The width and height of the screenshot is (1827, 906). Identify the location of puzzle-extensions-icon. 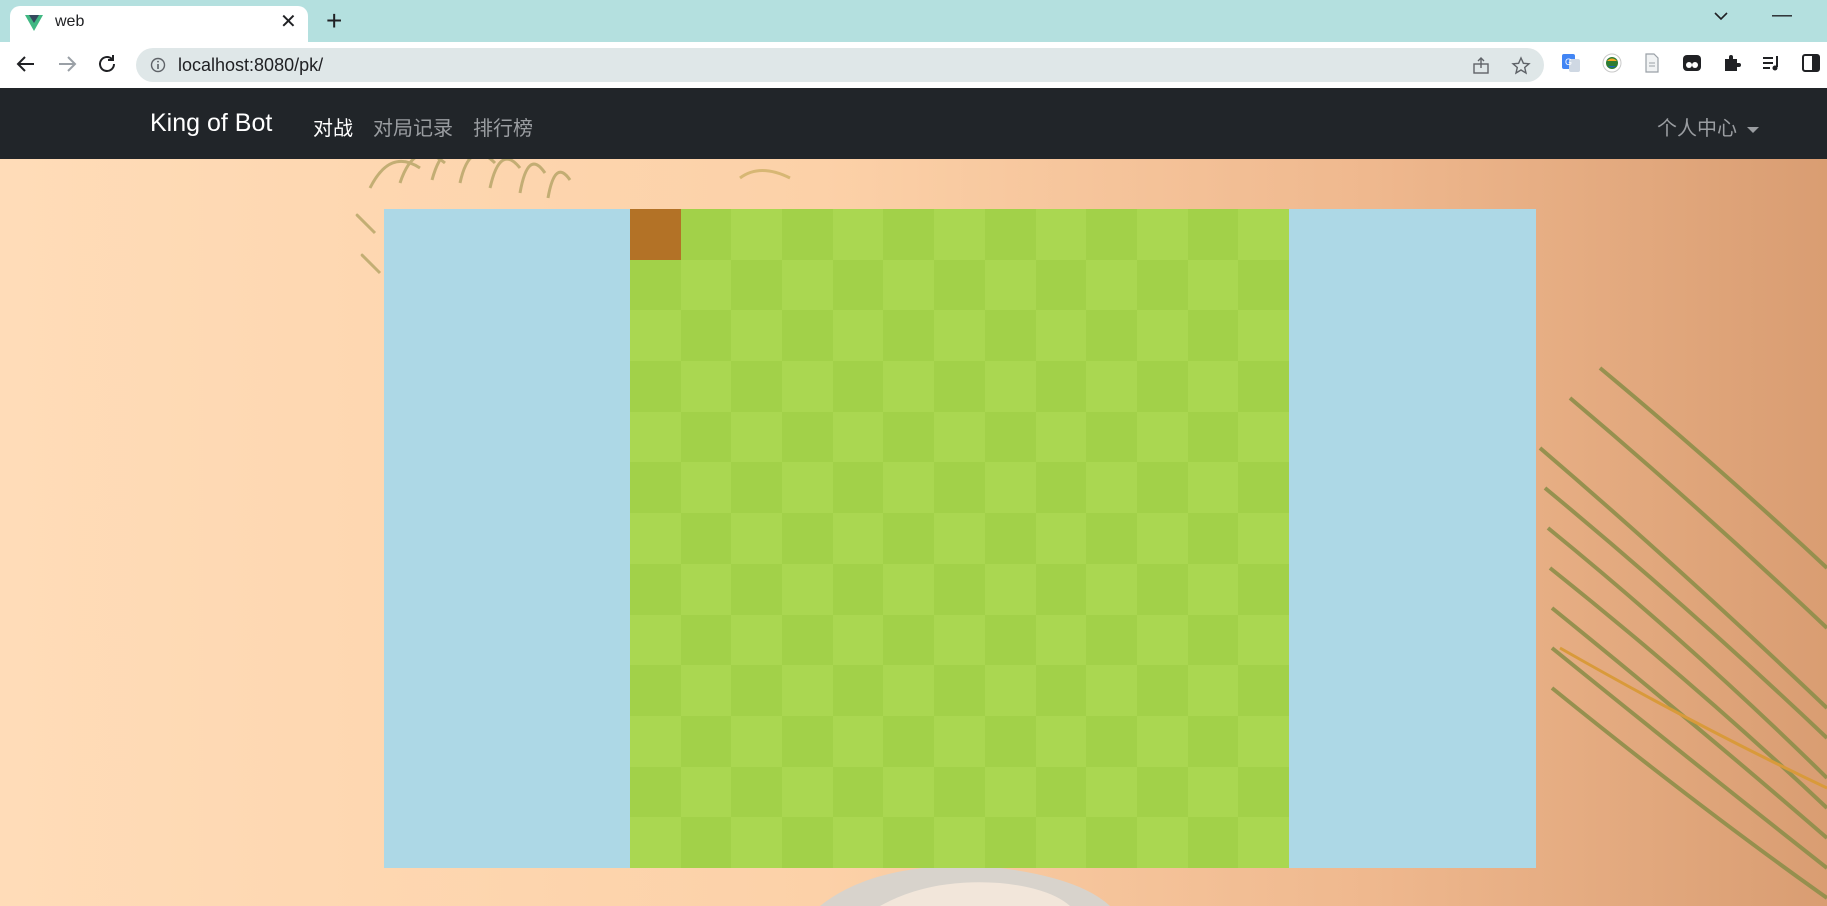
(1732, 63).